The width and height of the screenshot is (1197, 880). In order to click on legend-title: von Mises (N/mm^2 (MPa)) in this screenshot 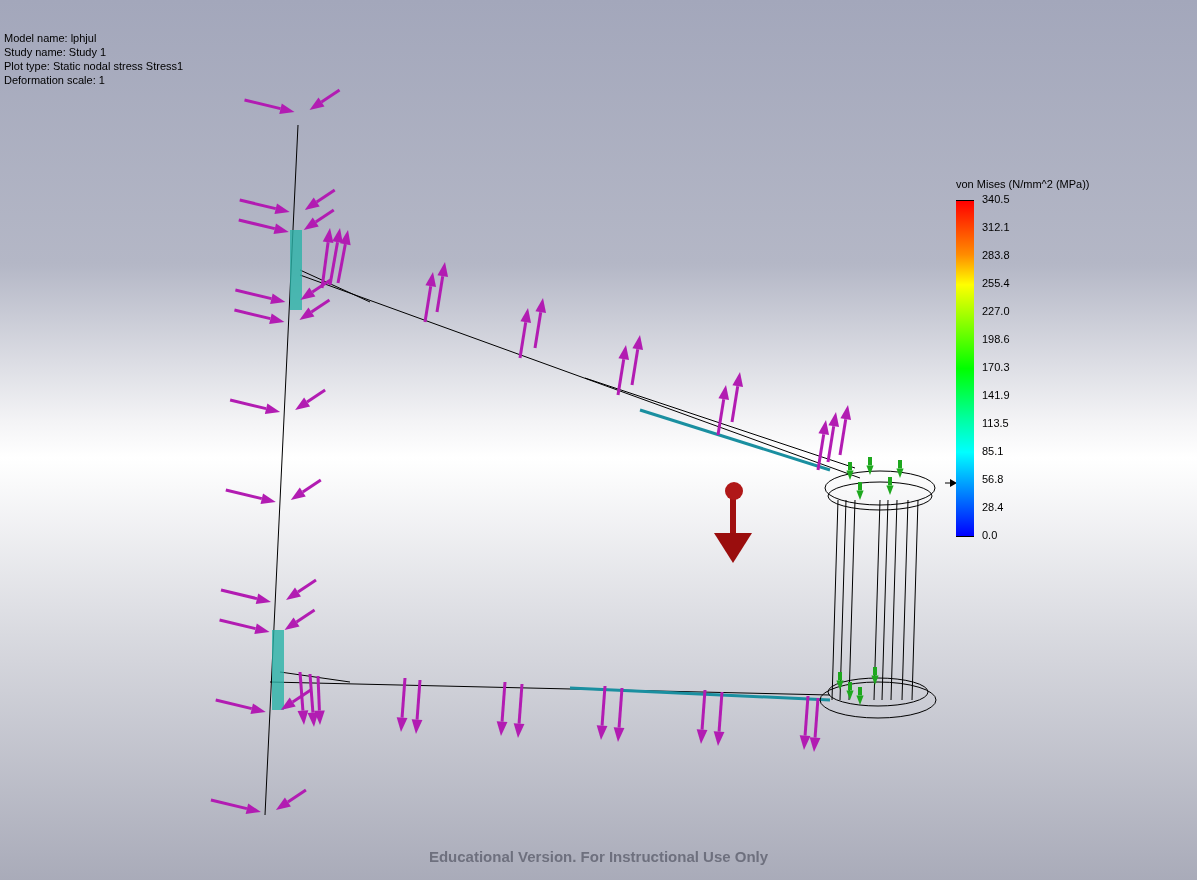, I will do `click(1023, 184)`.